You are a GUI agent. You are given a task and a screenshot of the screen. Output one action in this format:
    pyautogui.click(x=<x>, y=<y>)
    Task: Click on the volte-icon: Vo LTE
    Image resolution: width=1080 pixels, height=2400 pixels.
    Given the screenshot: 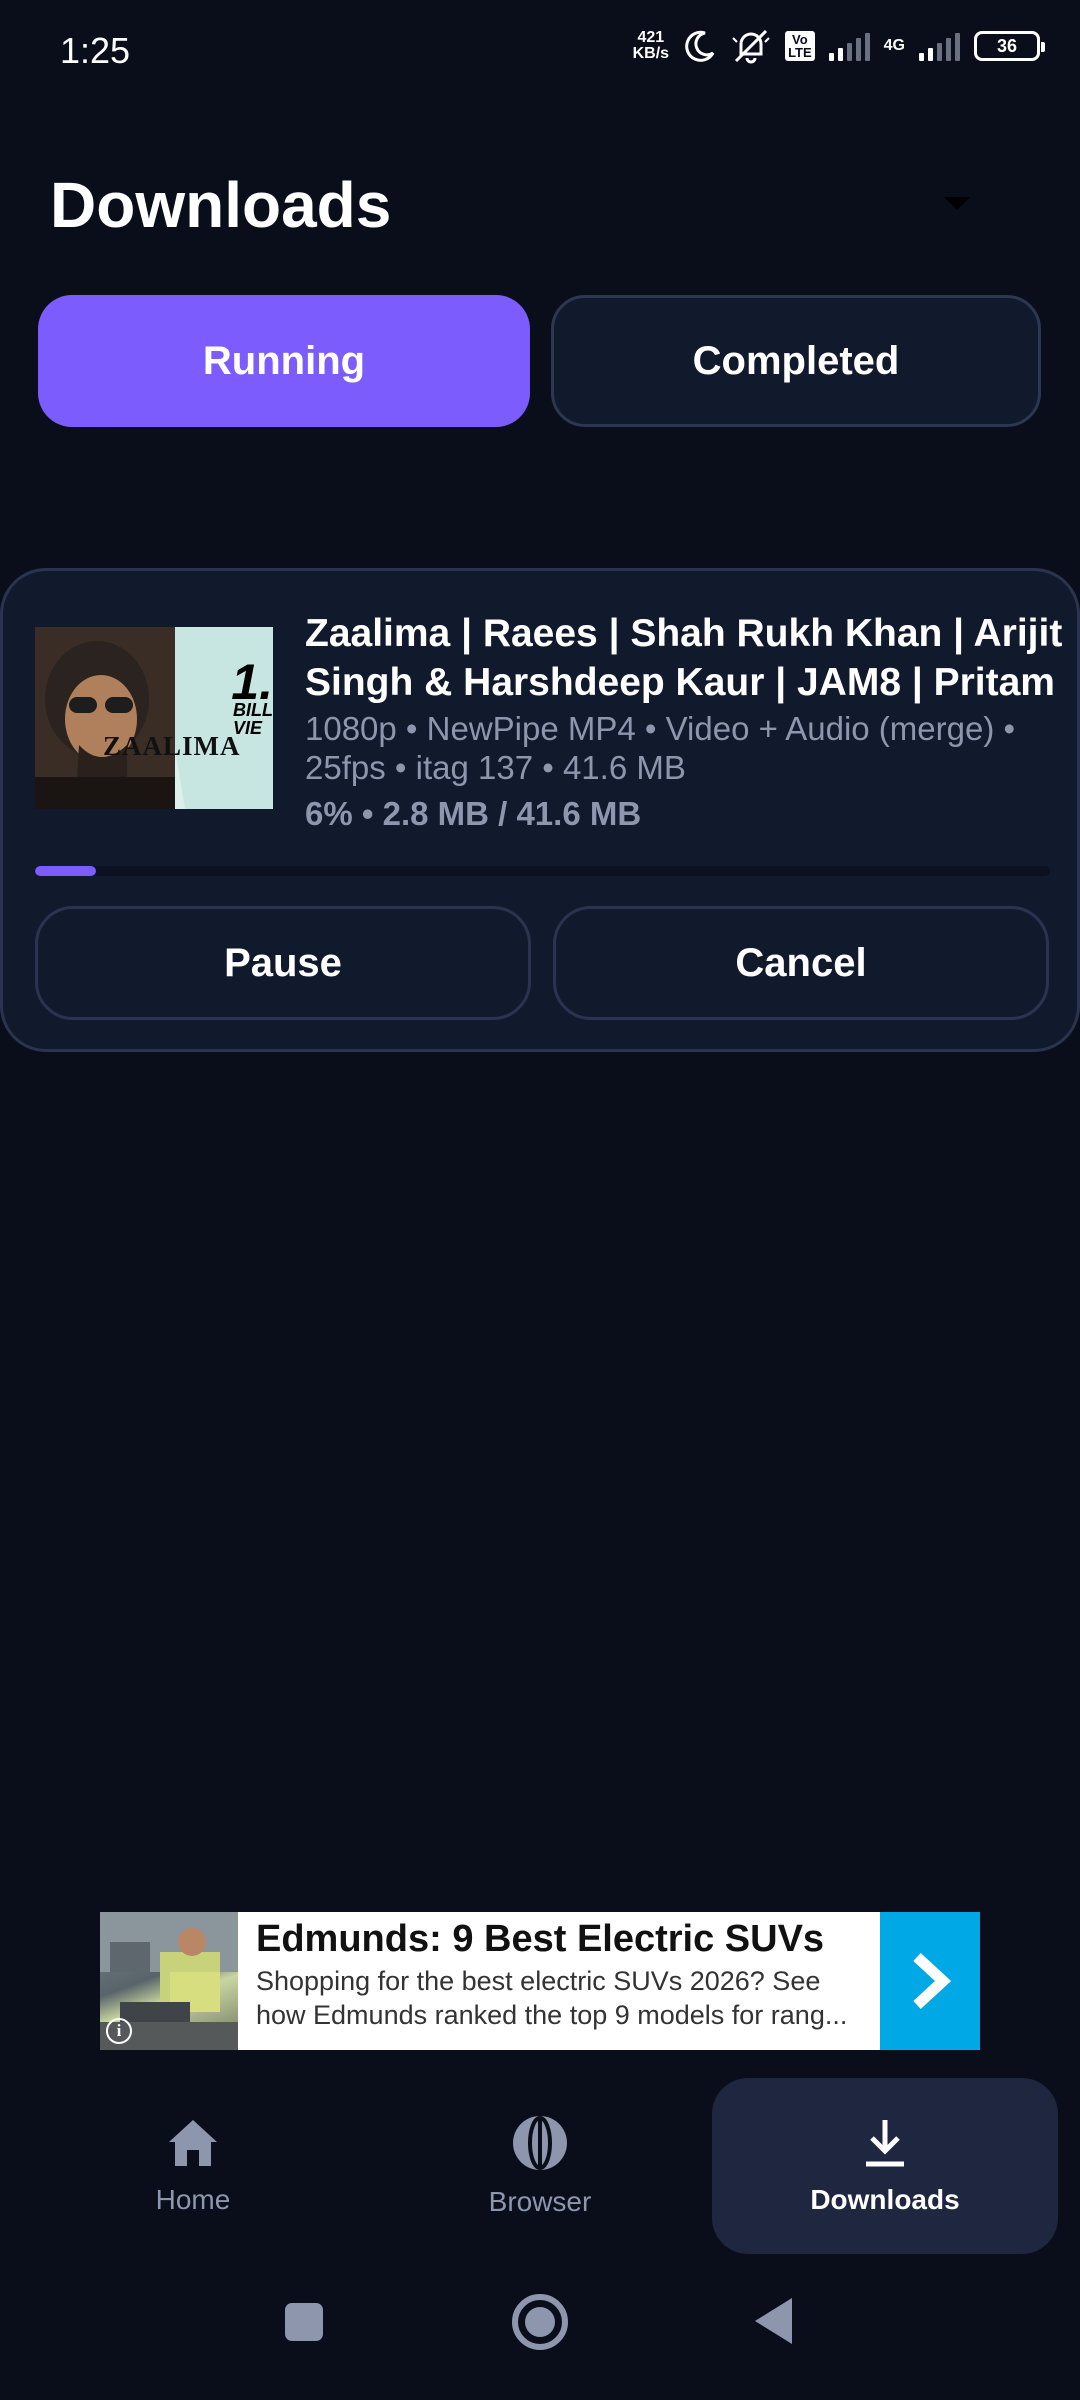 What is the action you would take?
    pyautogui.click(x=800, y=46)
    